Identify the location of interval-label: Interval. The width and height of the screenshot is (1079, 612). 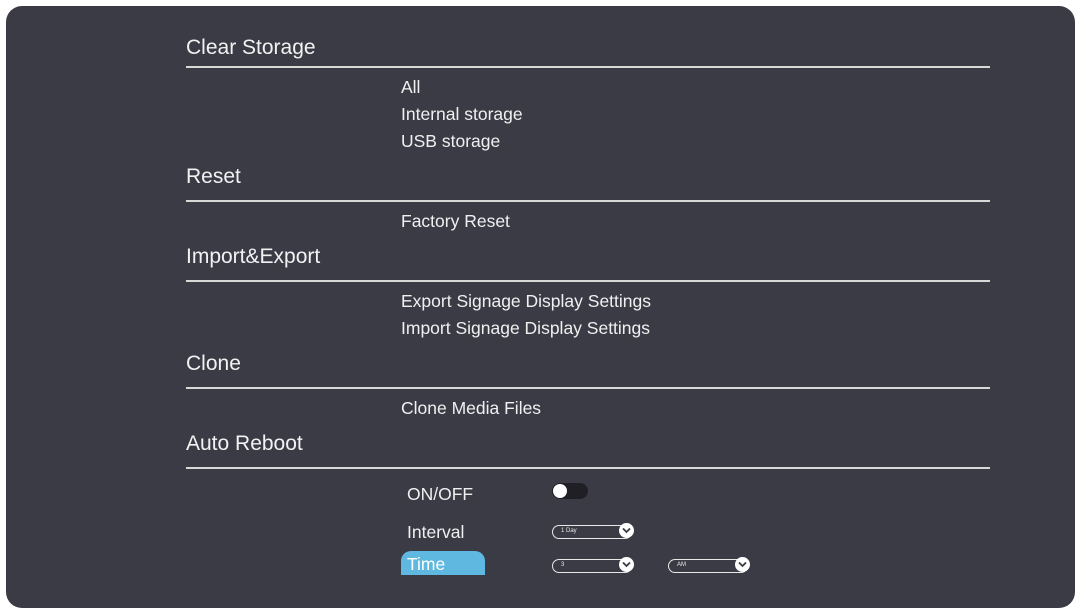
(436, 532).